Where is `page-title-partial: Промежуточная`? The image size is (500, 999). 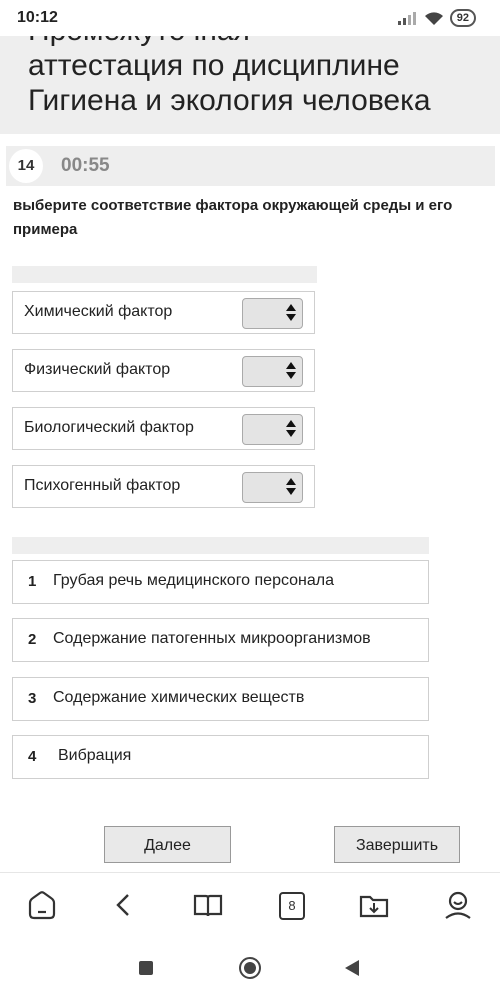
page-title-partial: Промежуточная is located at coordinates (139, 42).